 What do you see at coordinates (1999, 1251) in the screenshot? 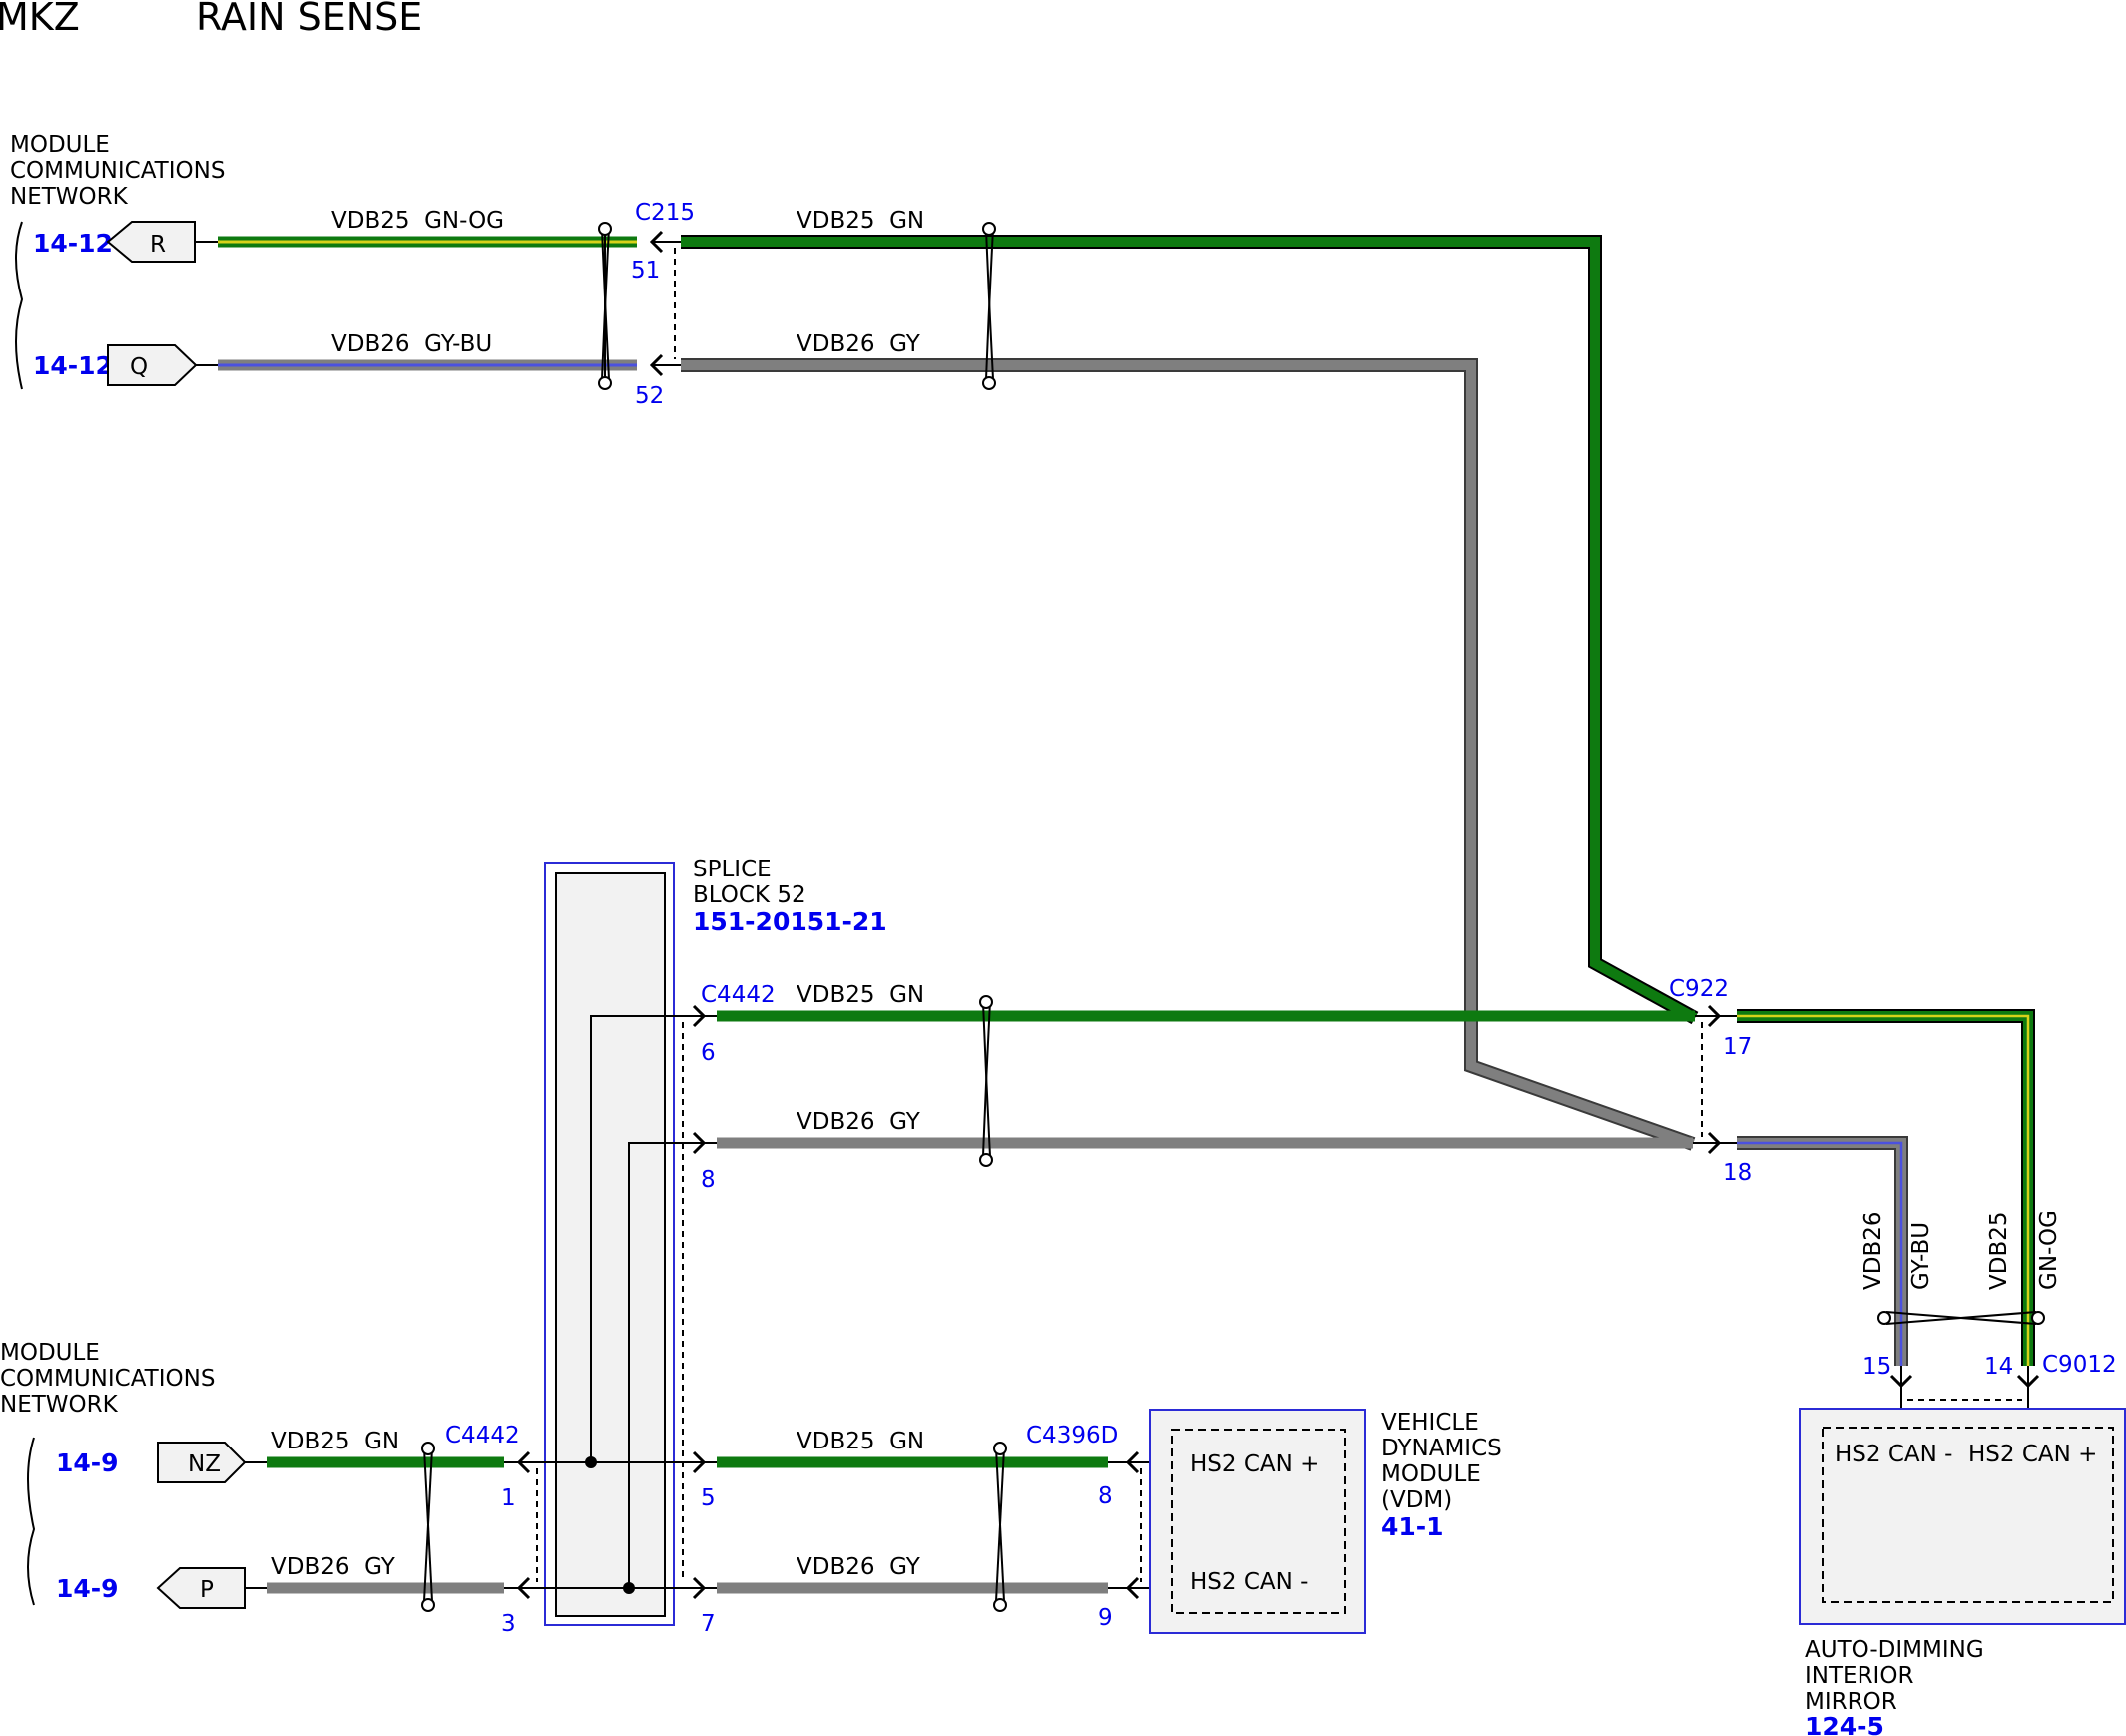
I see `wire-label-mirror-vdb25: VDB25` at bounding box center [1999, 1251].